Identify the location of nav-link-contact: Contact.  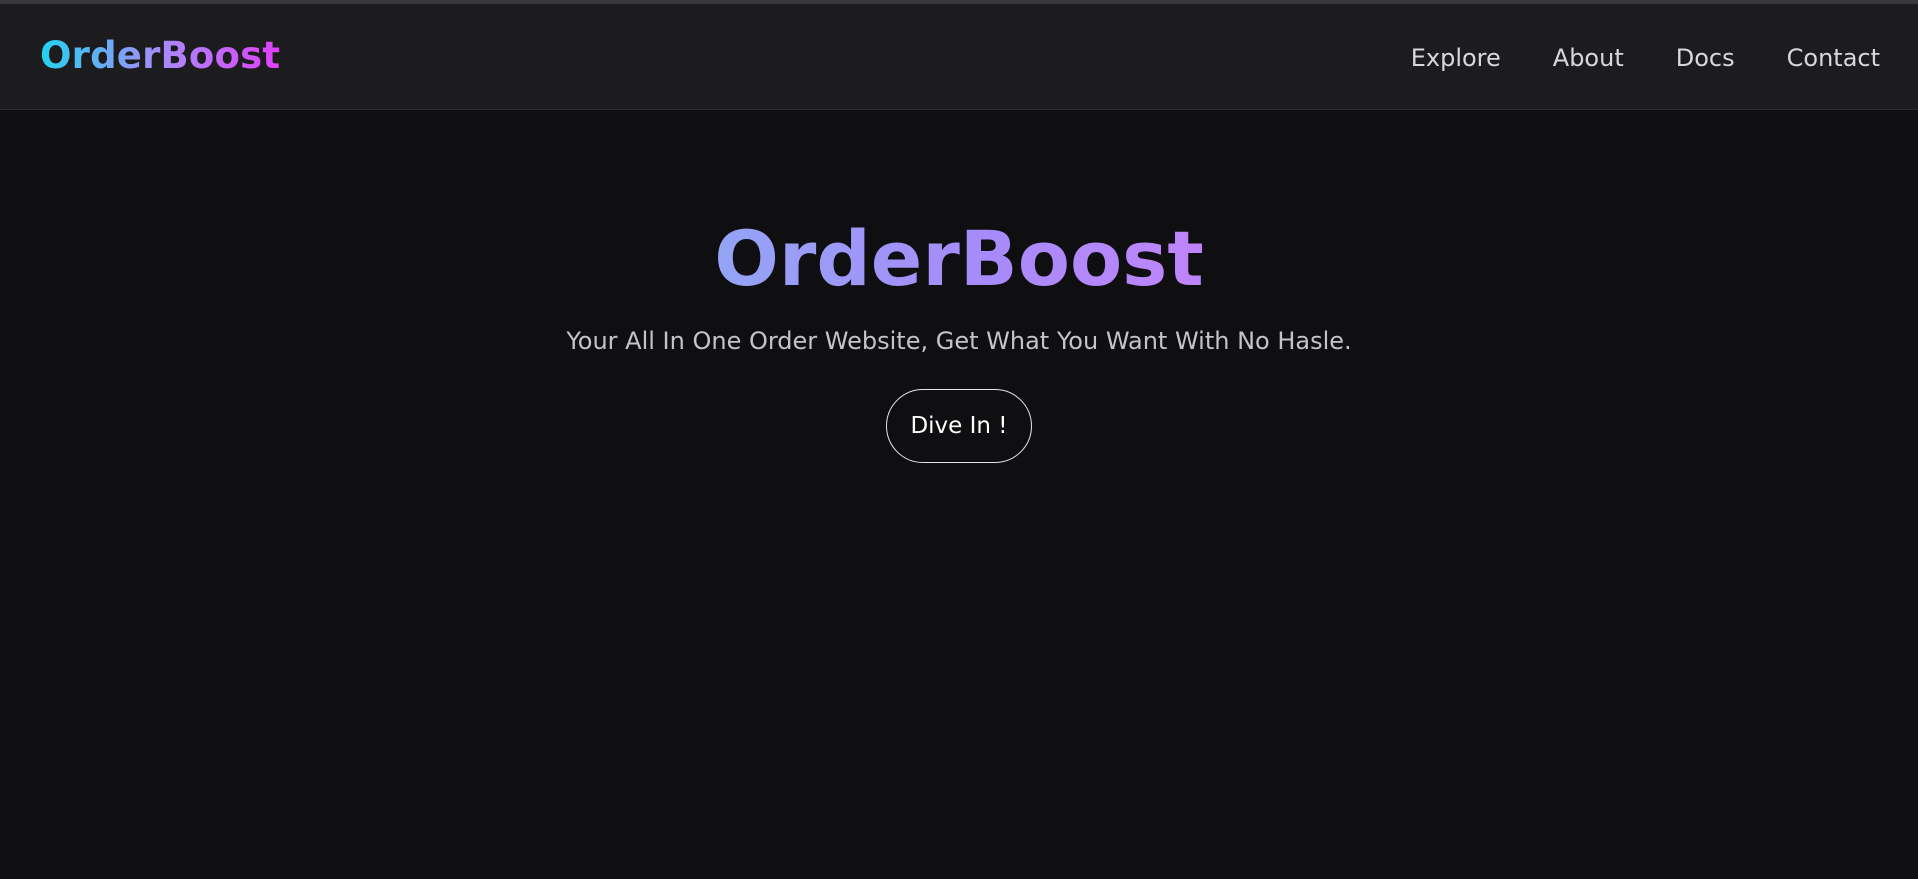
(1833, 58).